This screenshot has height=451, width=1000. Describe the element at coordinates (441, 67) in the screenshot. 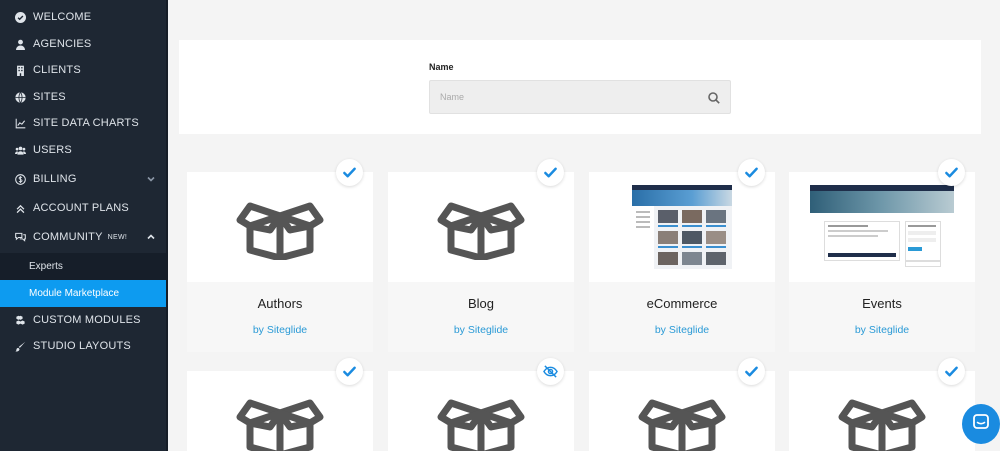

I see `name-field-label: Name` at that location.